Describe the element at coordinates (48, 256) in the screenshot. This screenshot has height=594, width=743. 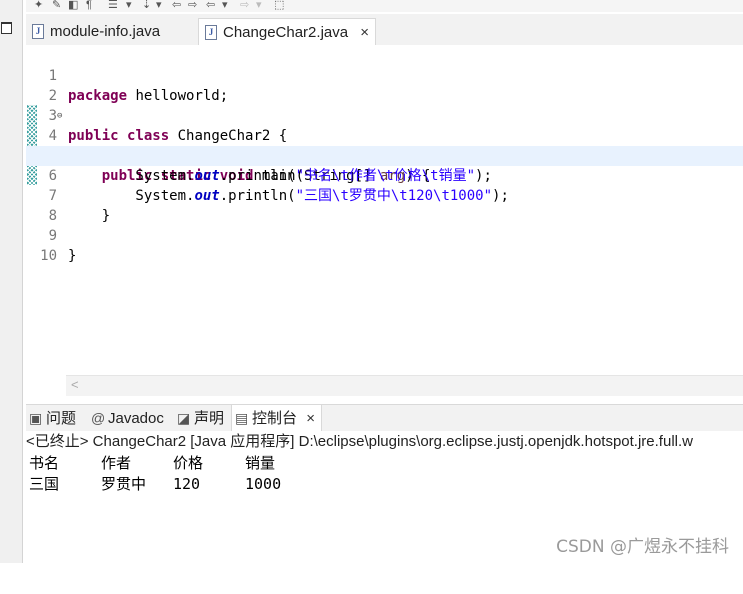
I see `code-line-10: 10` at that location.